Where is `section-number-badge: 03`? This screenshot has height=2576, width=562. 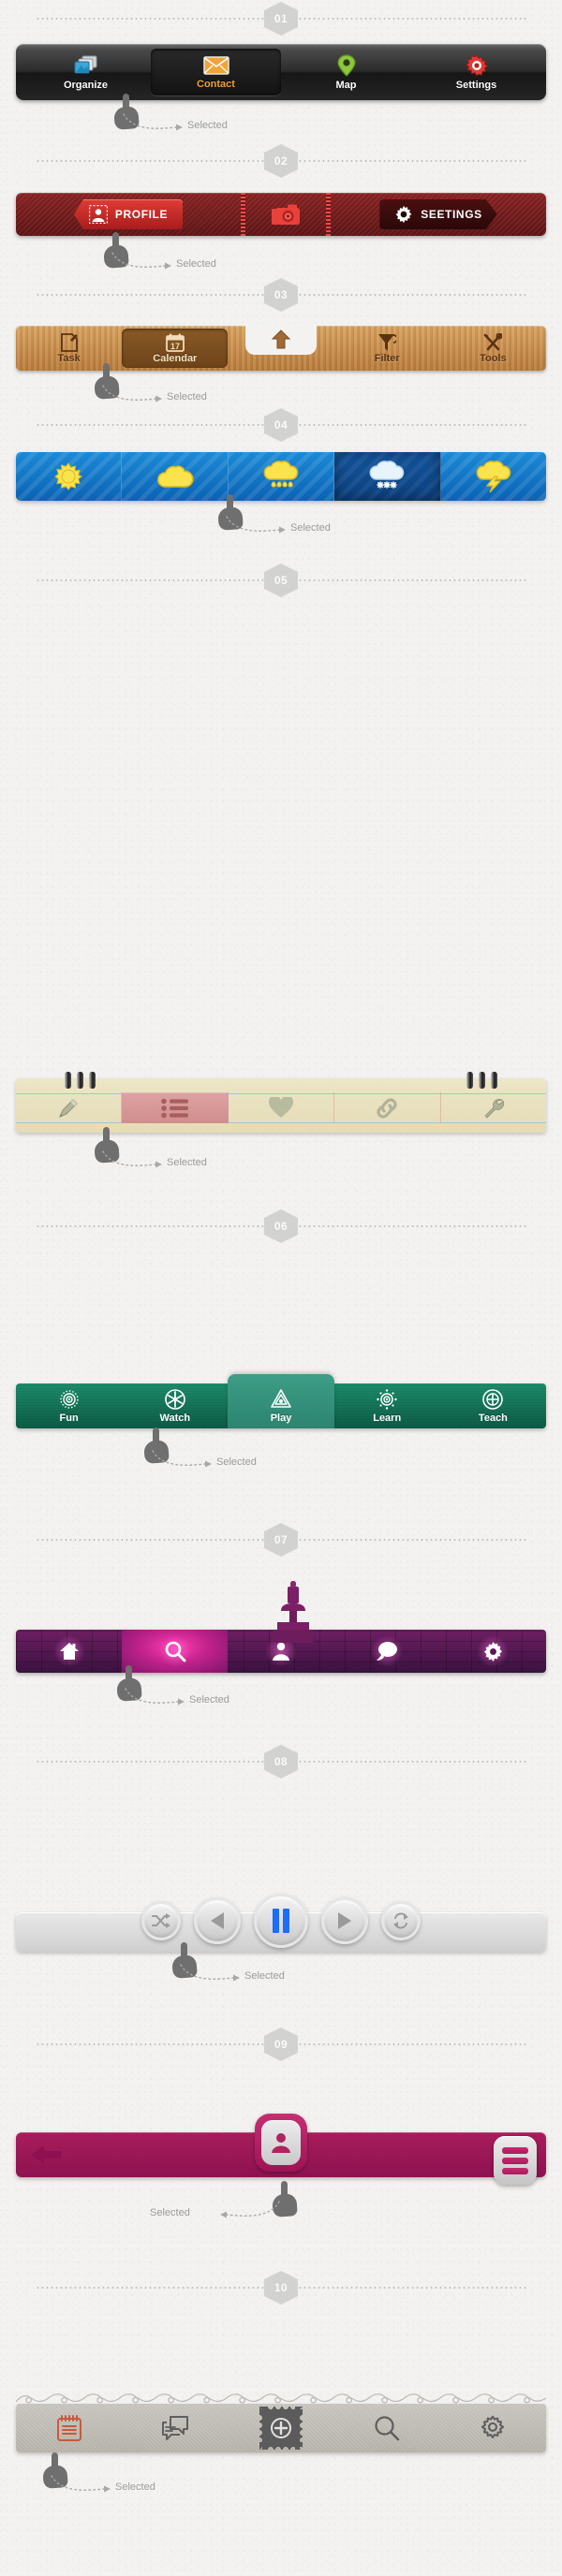
section-number-badge: 03 is located at coordinates (281, 295).